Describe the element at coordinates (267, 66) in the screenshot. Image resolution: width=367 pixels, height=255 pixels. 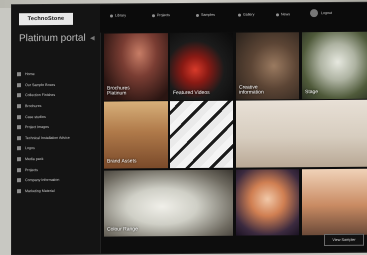
I see `tile-creative-information: Creative information` at that location.